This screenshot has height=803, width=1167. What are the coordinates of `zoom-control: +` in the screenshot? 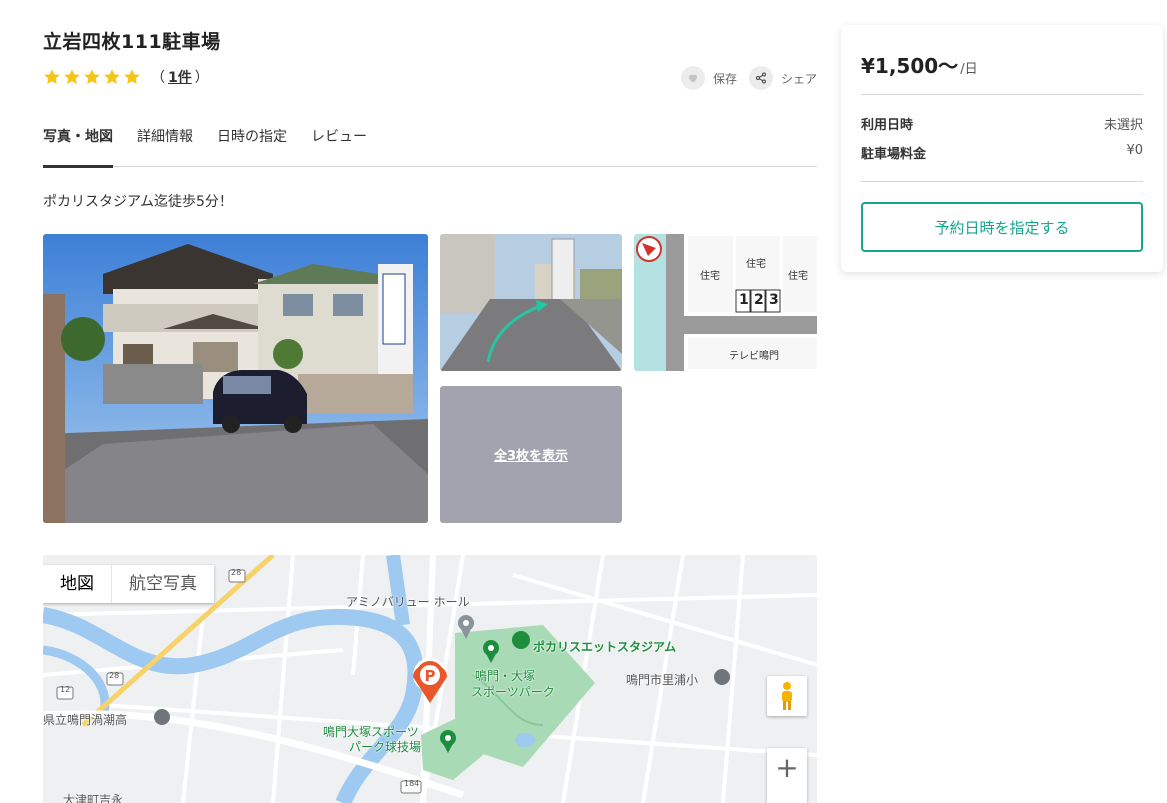 It's located at (787, 775).